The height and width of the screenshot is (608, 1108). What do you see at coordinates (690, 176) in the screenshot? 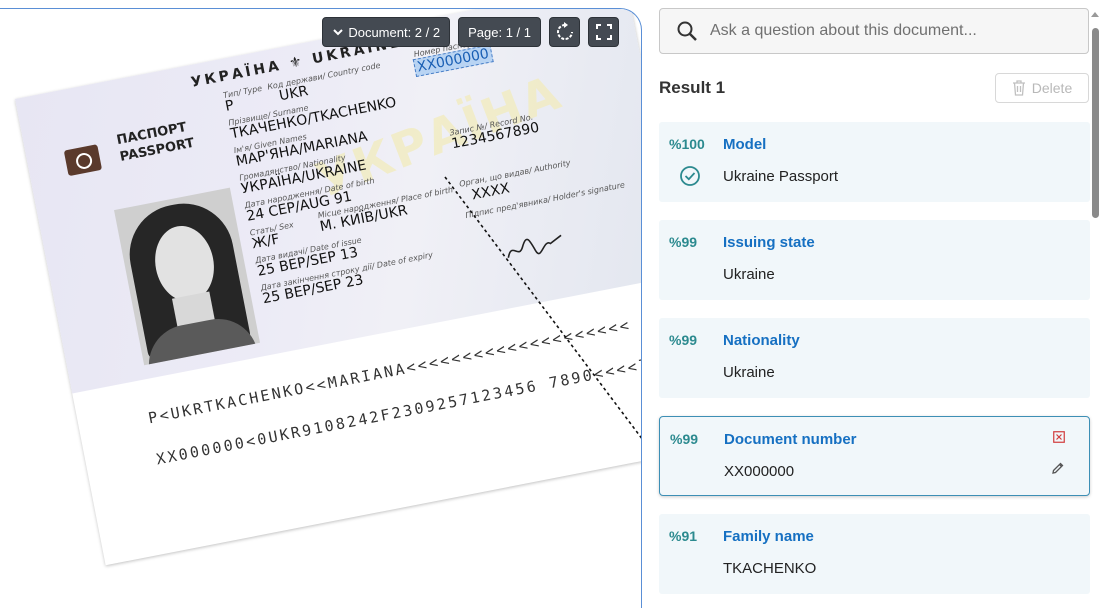
I see `verified-check-icon` at bounding box center [690, 176].